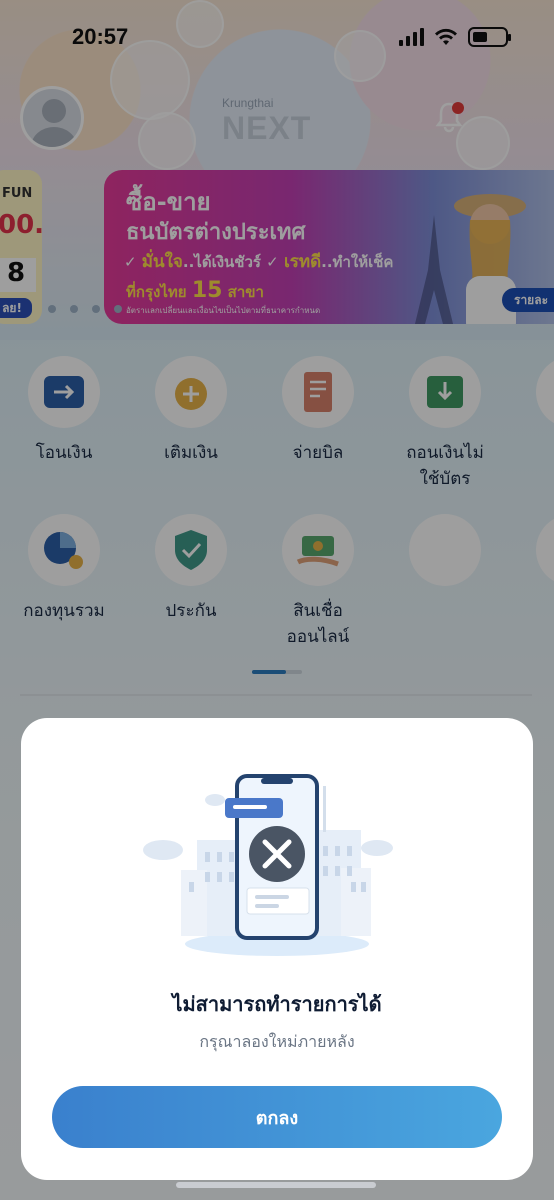 This screenshot has height=1200, width=554. I want to click on transaction-failed-illustration, so click(268, 865).